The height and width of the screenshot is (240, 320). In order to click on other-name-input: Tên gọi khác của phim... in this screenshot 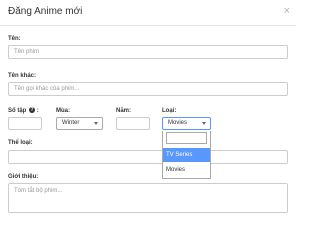, I will do `click(148, 89)`.